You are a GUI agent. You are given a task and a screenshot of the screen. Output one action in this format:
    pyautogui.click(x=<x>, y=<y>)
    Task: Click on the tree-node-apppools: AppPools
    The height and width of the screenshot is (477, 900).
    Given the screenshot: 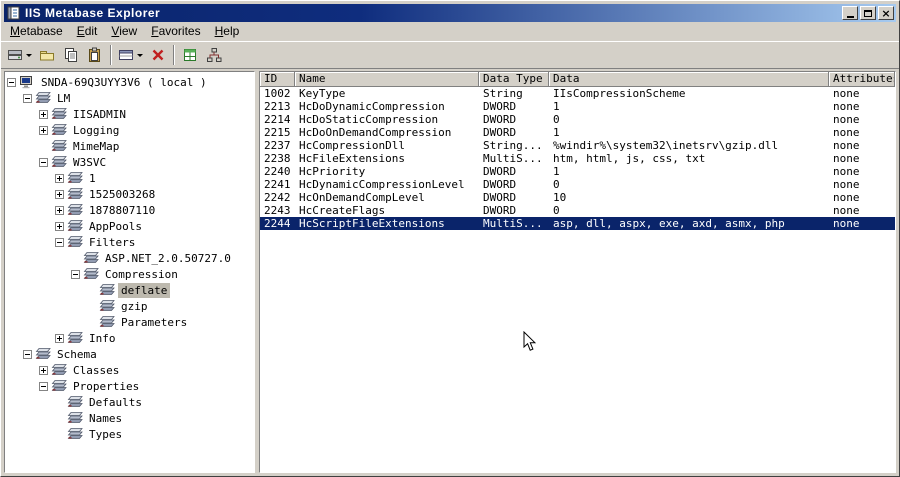 What is the action you would take?
    pyautogui.click(x=130, y=226)
    